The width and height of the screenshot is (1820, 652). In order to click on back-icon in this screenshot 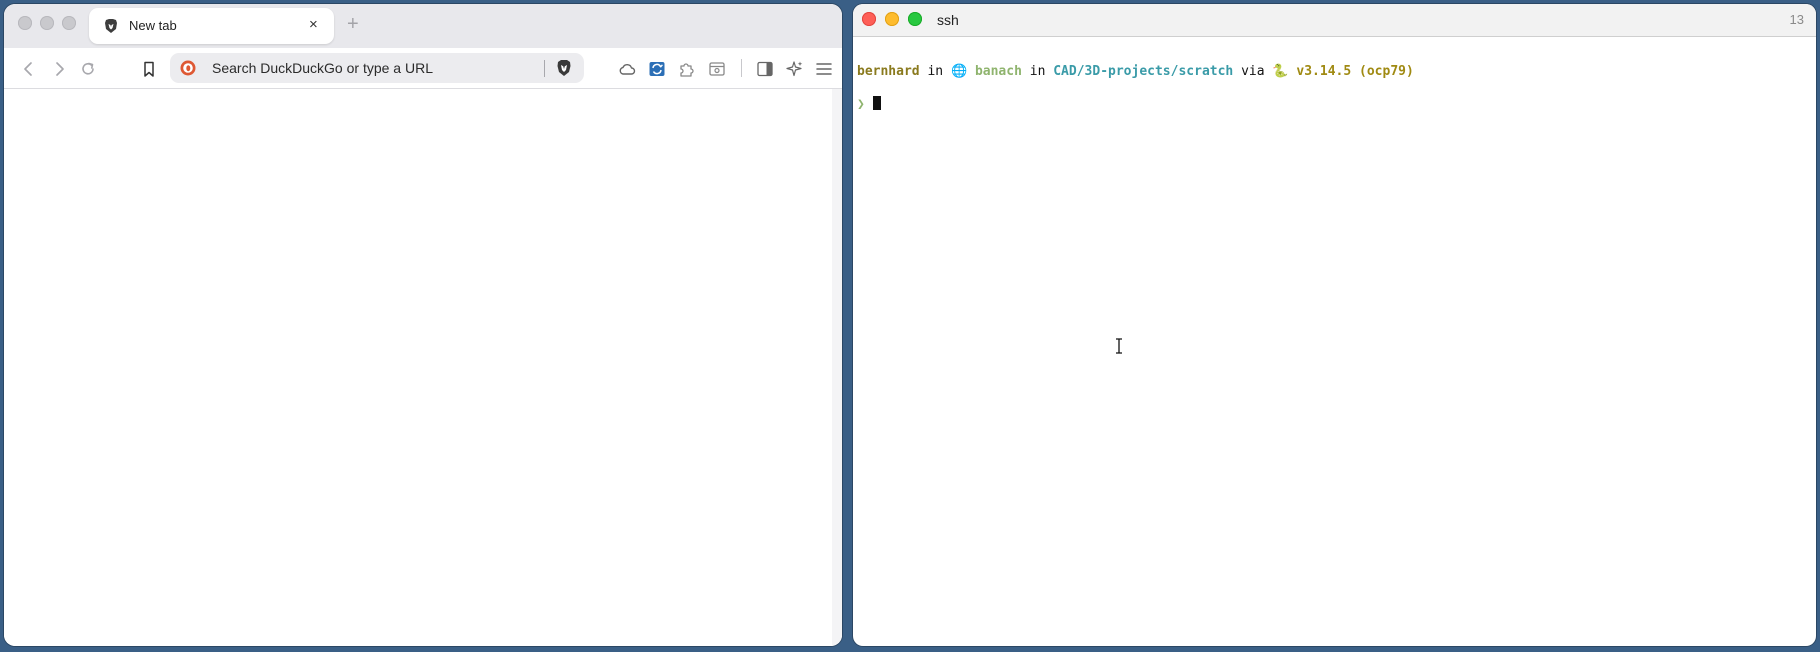, I will do `click(29, 69)`.